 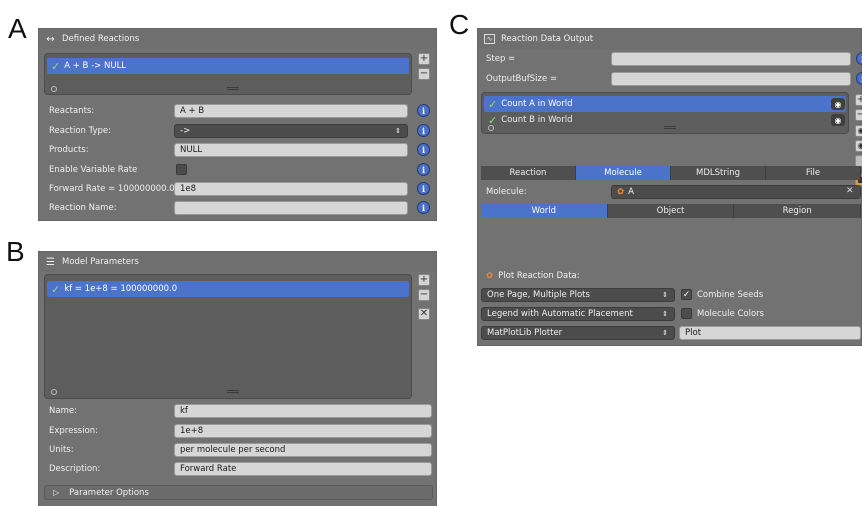 What do you see at coordinates (850, 191) in the screenshot?
I see `clear-molecule-icon: ✕` at bounding box center [850, 191].